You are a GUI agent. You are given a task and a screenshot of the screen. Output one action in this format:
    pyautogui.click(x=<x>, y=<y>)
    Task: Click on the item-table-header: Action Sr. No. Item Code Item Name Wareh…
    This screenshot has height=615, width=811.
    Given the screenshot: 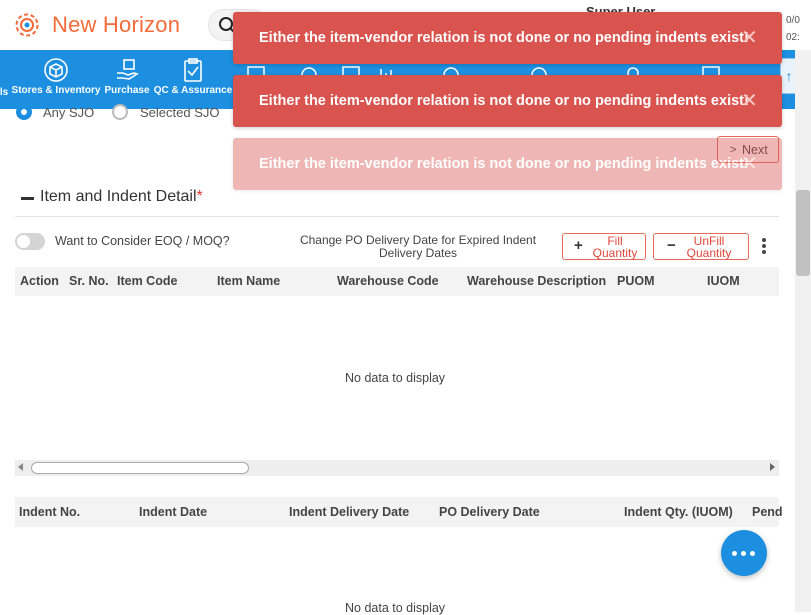 What is the action you would take?
    pyautogui.click(x=397, y=281)
    